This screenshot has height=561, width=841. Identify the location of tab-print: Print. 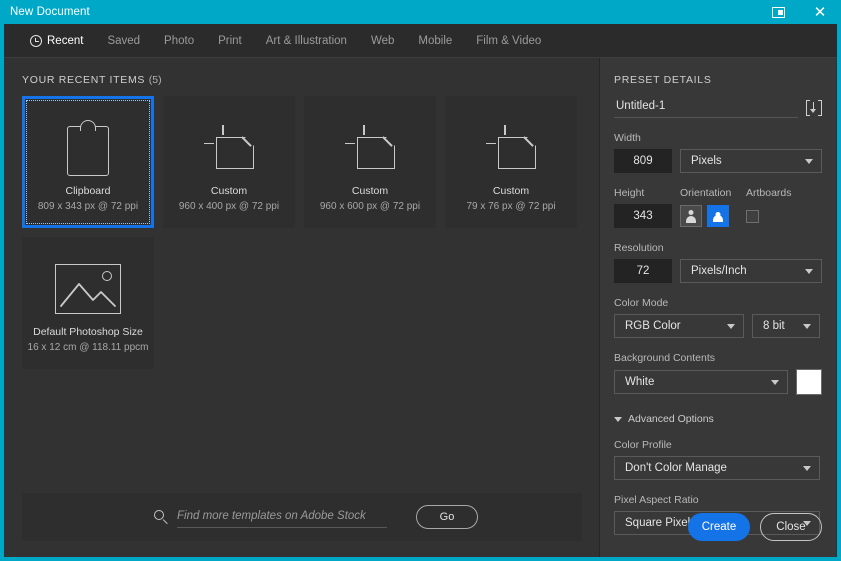
(230, 41).